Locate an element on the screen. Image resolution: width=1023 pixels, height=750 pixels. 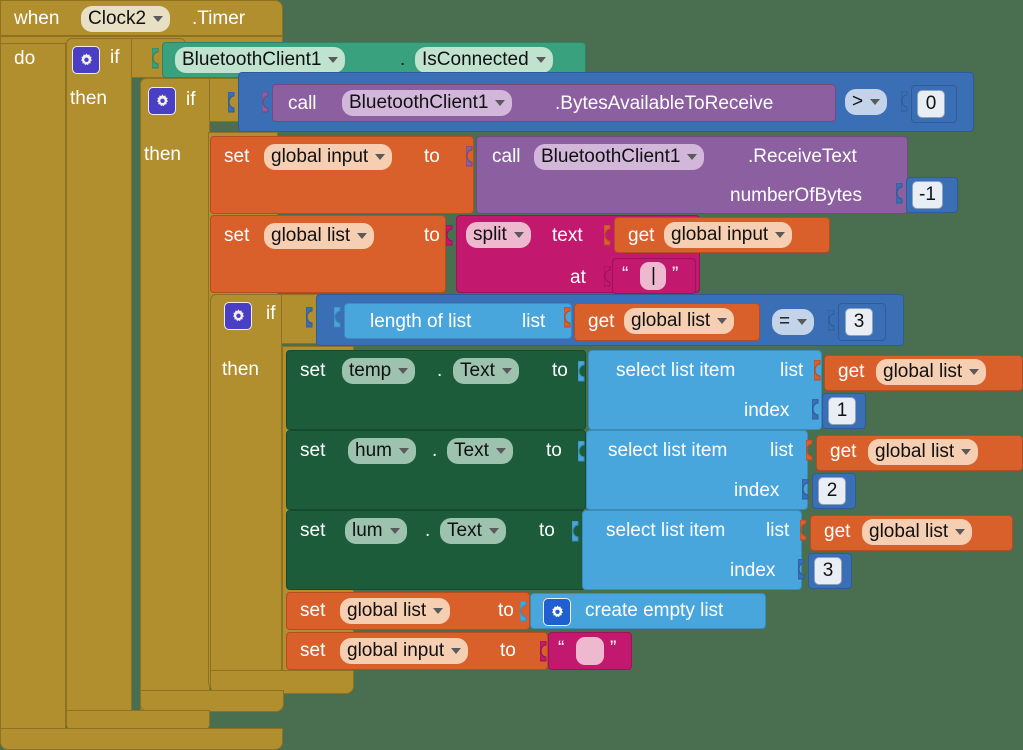
bytes-call-component-value: BluetoothClient1 is located at coordinates (419, 102).